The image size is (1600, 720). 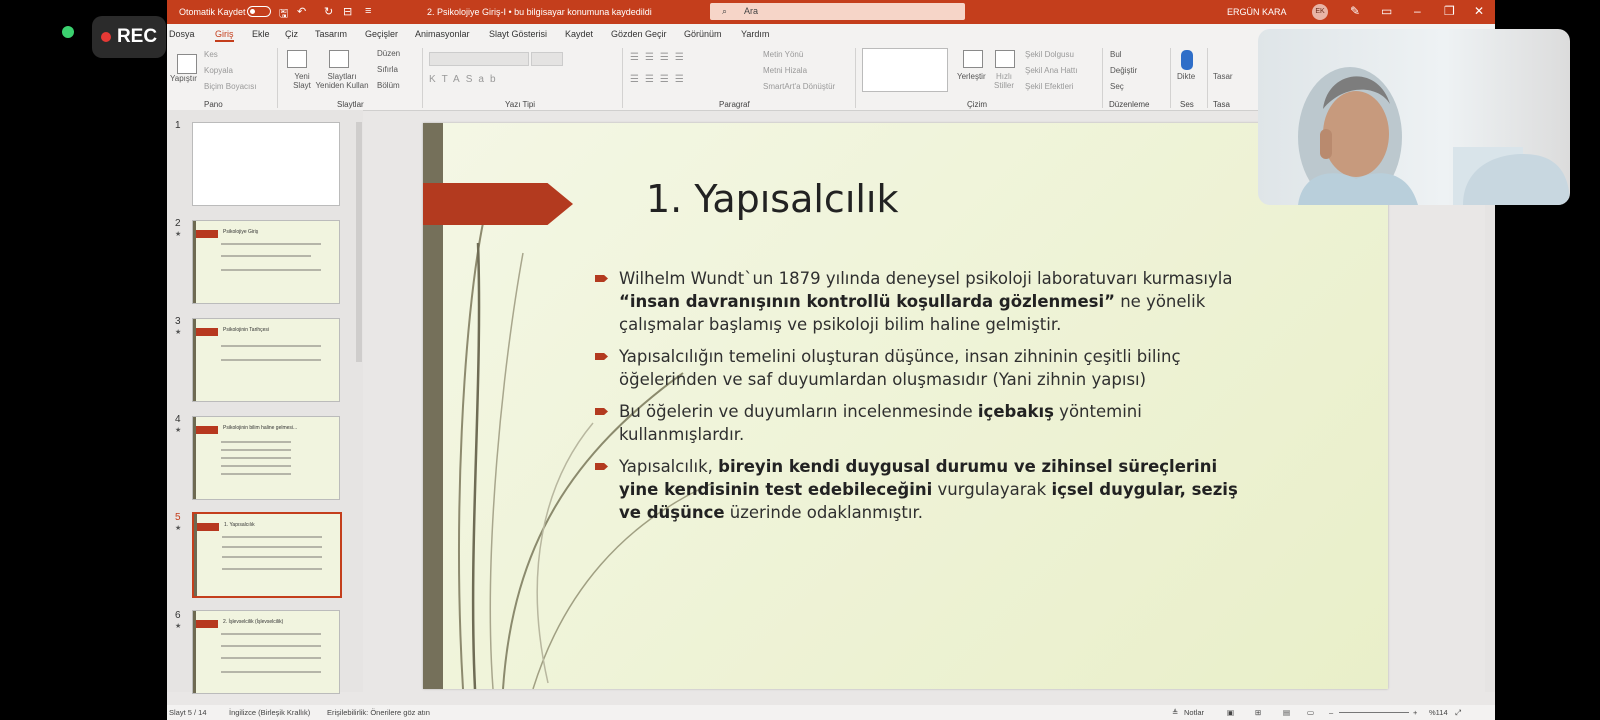 I want to click on cut-button: Kes, so click(x=211, y=54).